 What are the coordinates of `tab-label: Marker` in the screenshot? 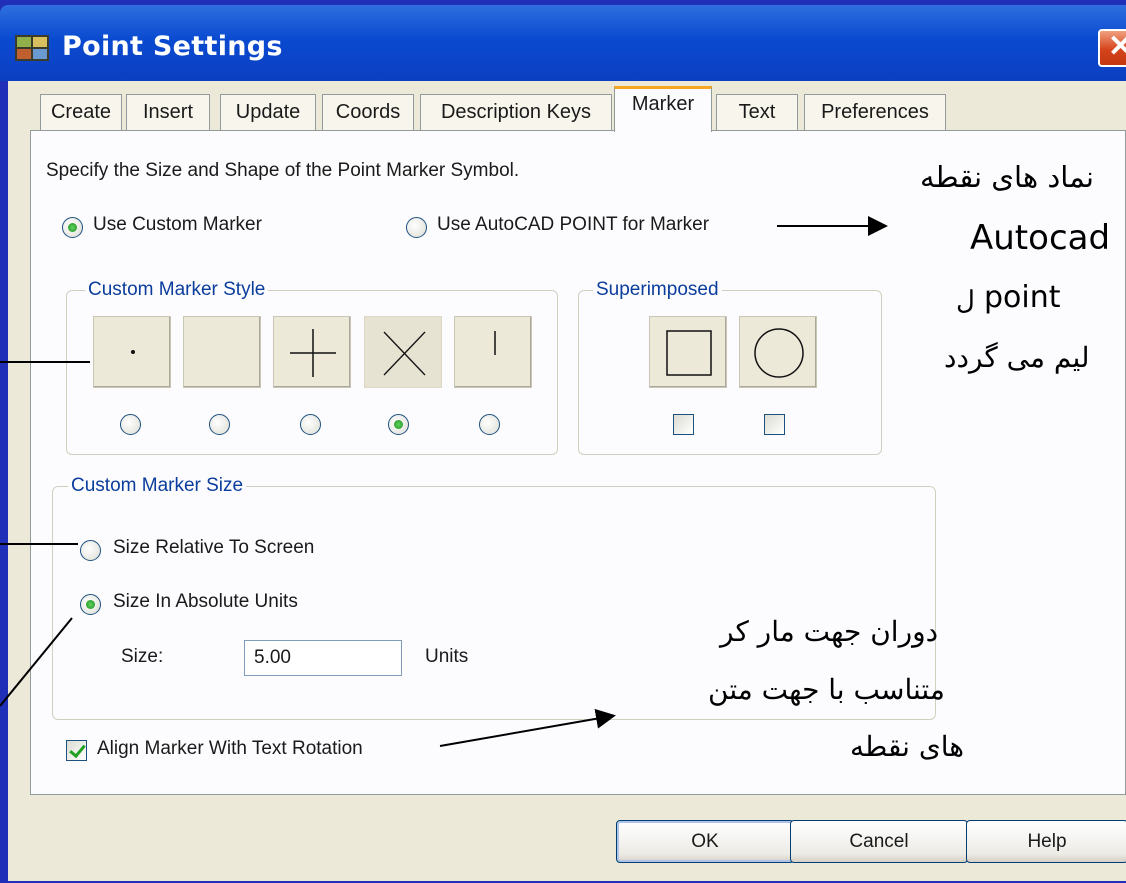 It's located at (663, 104).